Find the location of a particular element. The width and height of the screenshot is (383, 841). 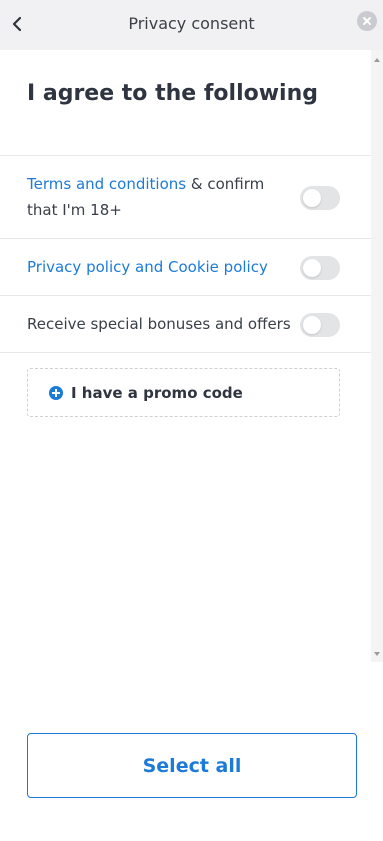

terms-link: Terms and conditions is located at coordinates (106, 184).